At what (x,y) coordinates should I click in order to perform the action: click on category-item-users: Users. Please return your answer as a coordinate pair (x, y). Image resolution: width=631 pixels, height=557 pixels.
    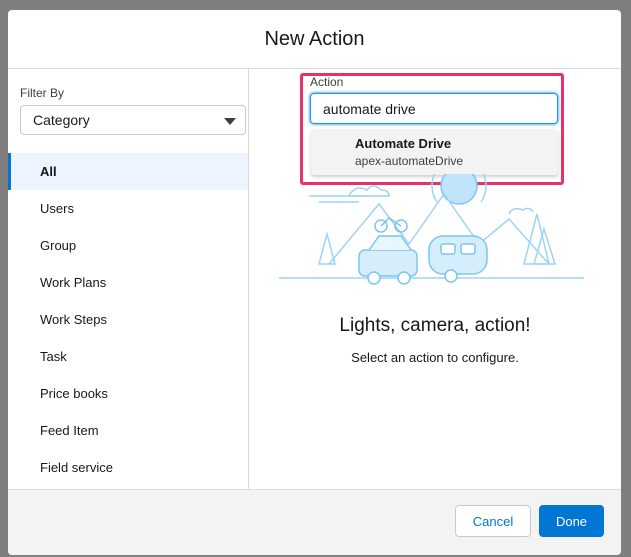
    Looking at the image, I should click on (128, 208).